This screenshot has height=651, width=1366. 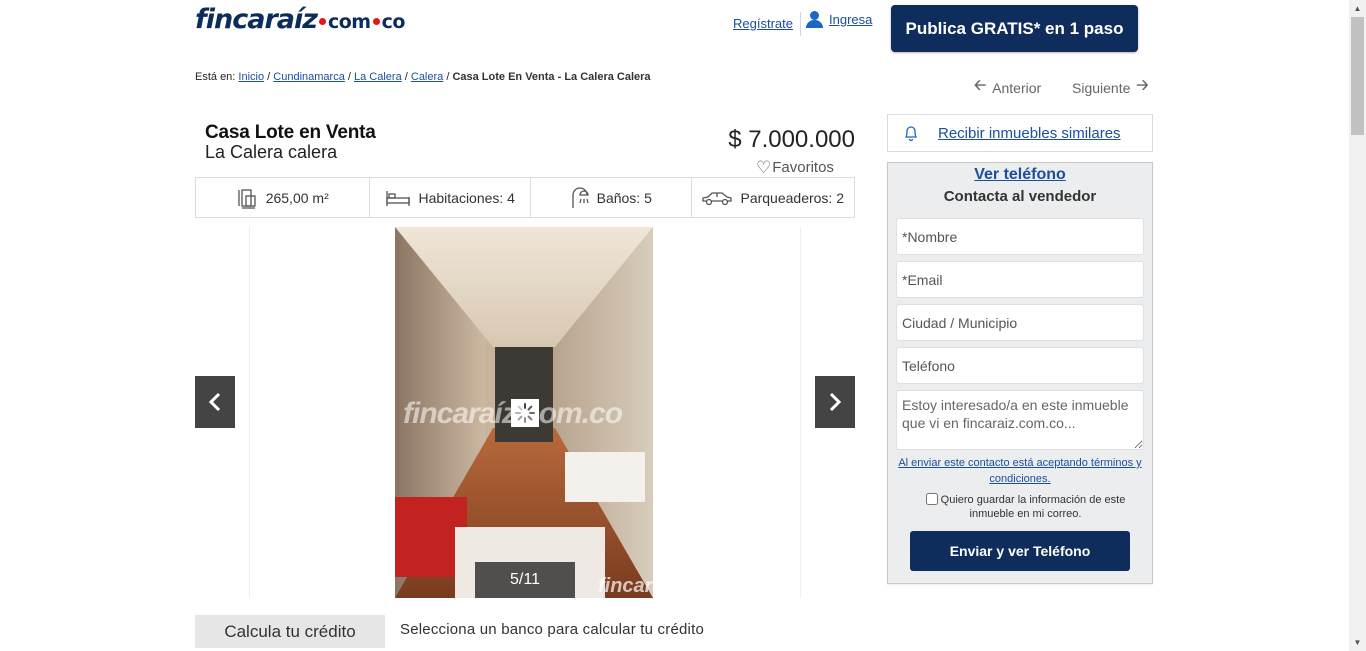 I want to click on fincaraiz-logo: fincaraíz com co, so click(x=300, y=21).